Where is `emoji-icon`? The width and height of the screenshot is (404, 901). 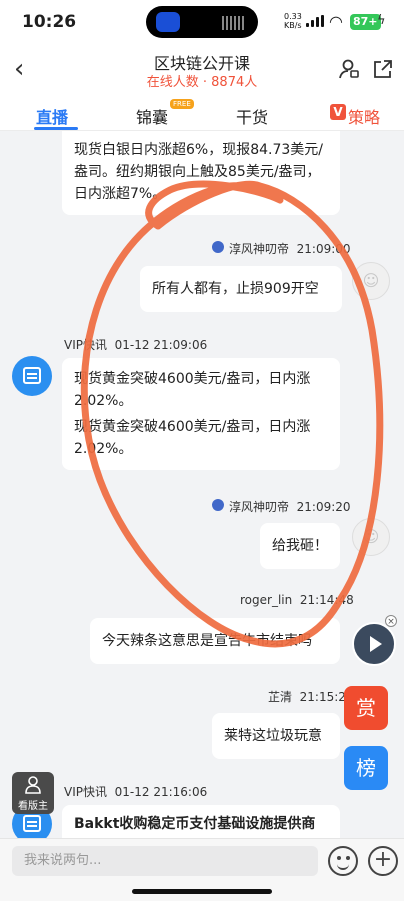
emoji-icon is located at coordinates (343, 861).